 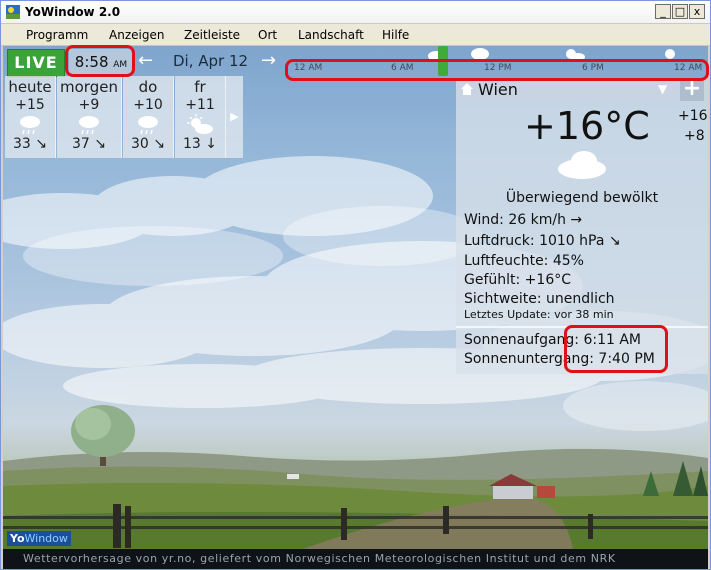 What do you see at coordinates (443, 61) in the screenshot?
I see `timeline-cursor` at bounding box center [443, 61].